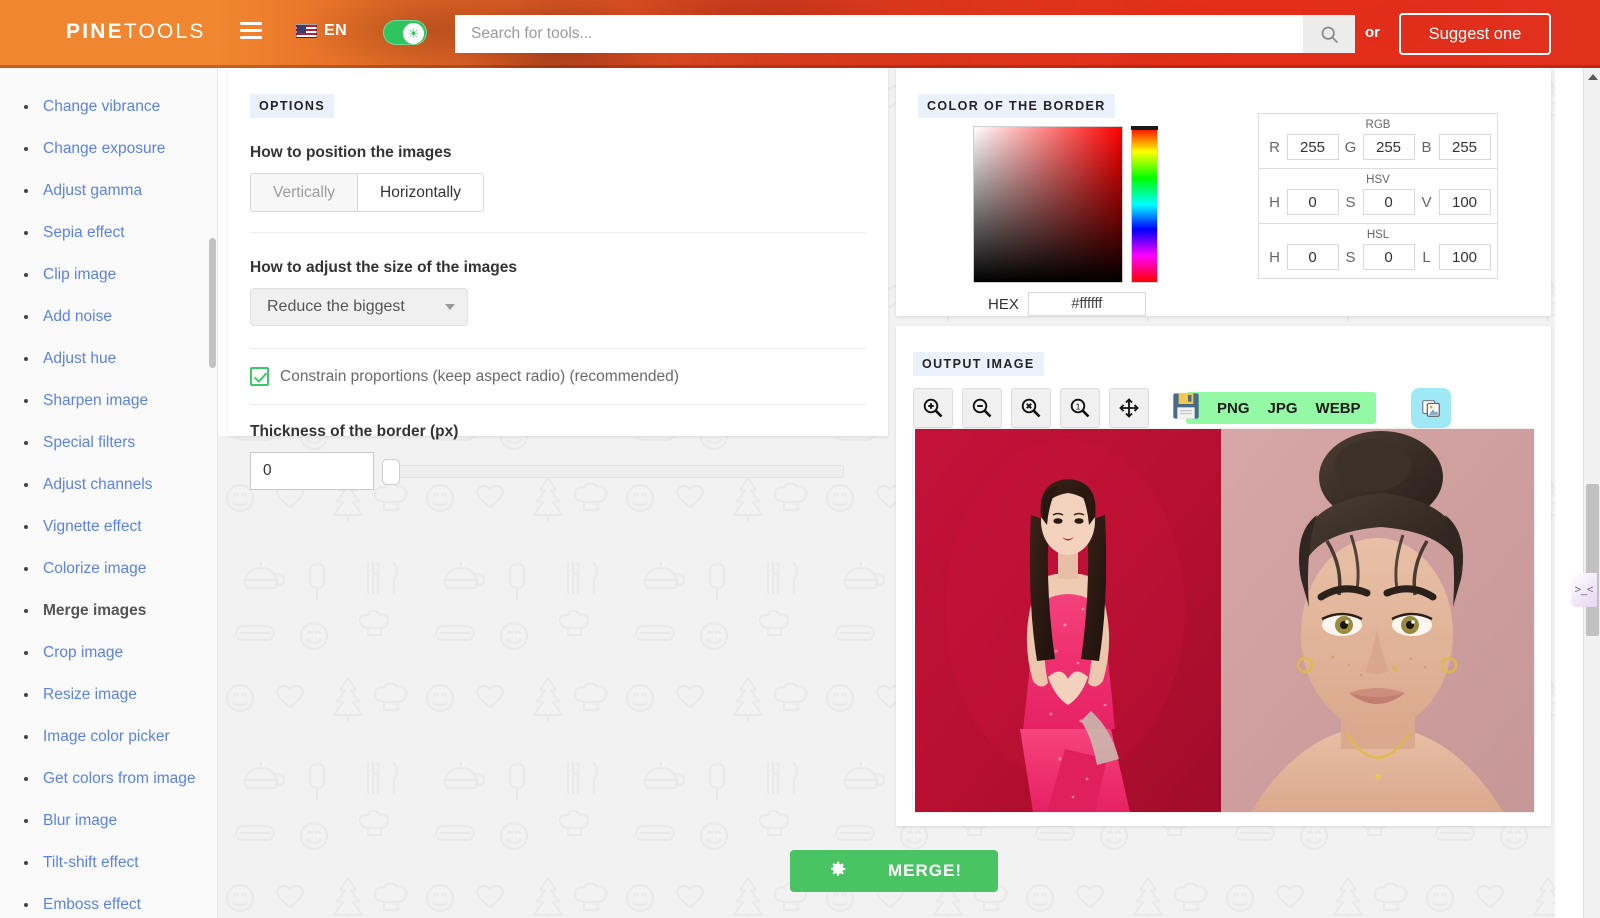 This screenshot has width=1600, height=918. What do you see at coordinates (1430, 408) in the screenshot?
I see `copy-images-button` at bounding box center [1430, 408].